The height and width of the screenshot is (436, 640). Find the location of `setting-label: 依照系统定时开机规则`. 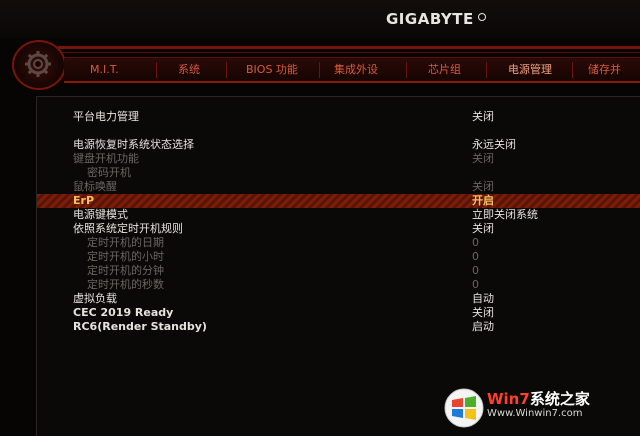

setting-label: 依照系统定时开机规则 is located at coordinates (128, 228).